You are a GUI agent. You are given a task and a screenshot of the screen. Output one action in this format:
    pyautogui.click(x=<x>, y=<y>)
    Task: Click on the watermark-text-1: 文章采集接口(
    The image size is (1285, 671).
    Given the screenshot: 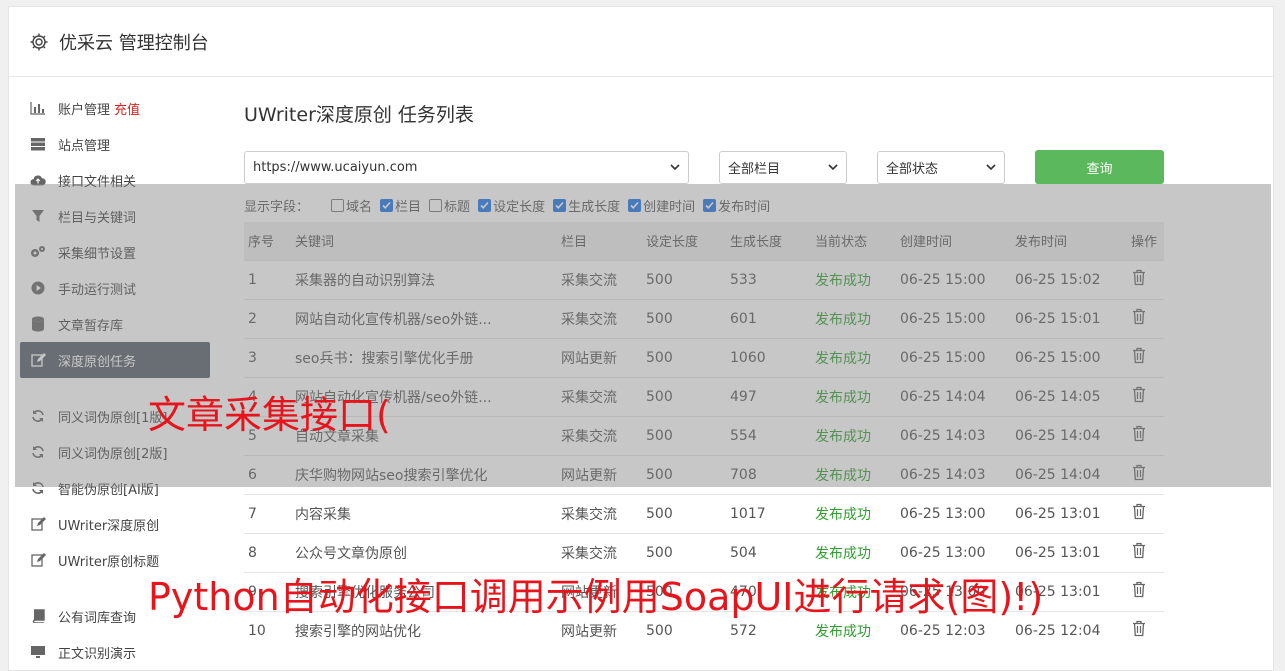 What is the action you would take?
    pyautogui.click(x=269, y=415)
    